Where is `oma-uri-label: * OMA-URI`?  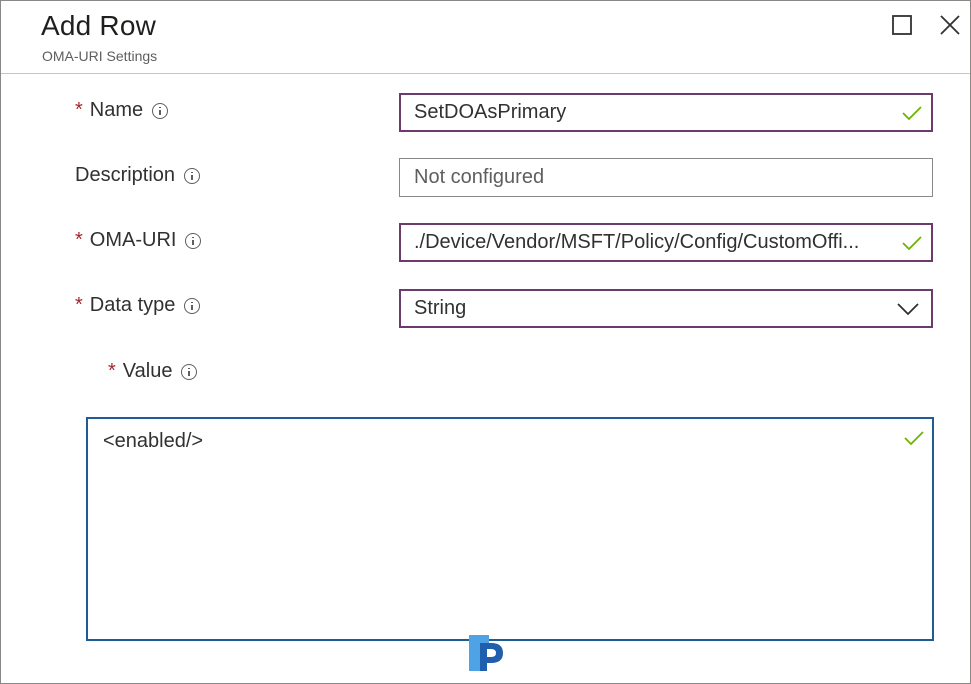 oma-uri-label: * OMA-URI is located at coordinates (138, 240).